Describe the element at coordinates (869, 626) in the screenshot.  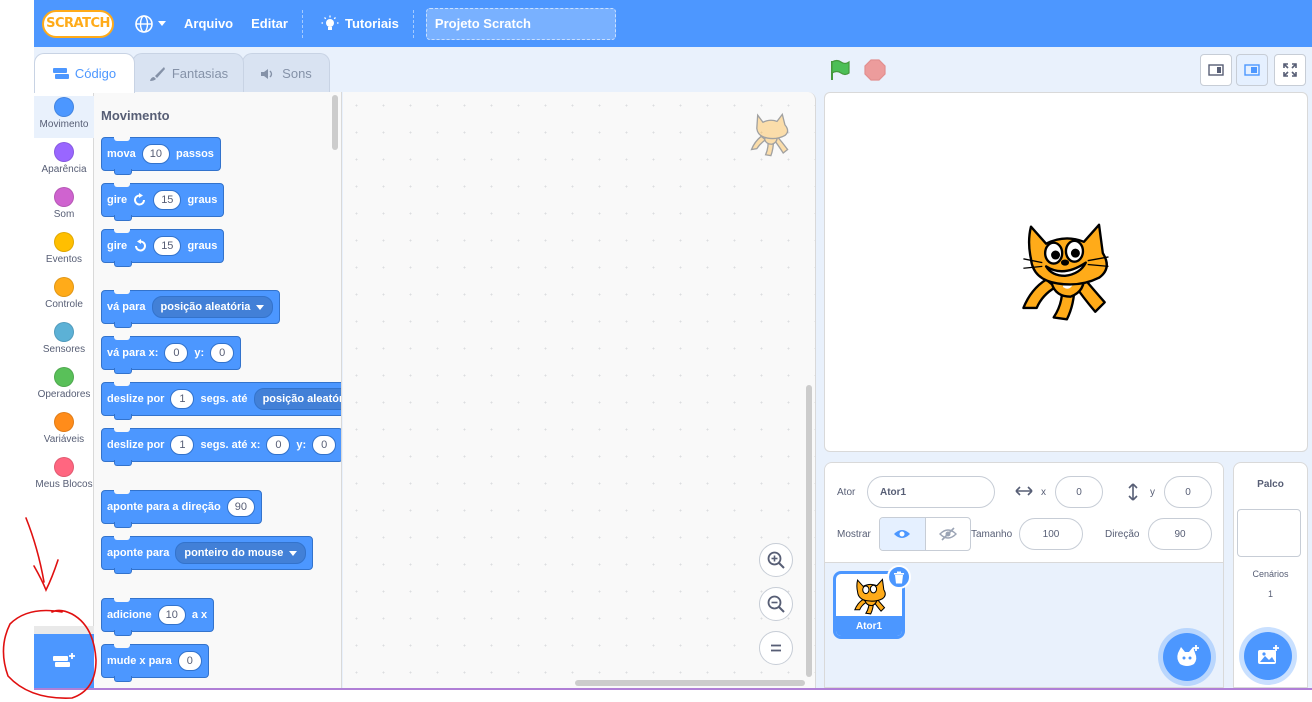
I see `sprite-tile-name: Ator1` at that location.